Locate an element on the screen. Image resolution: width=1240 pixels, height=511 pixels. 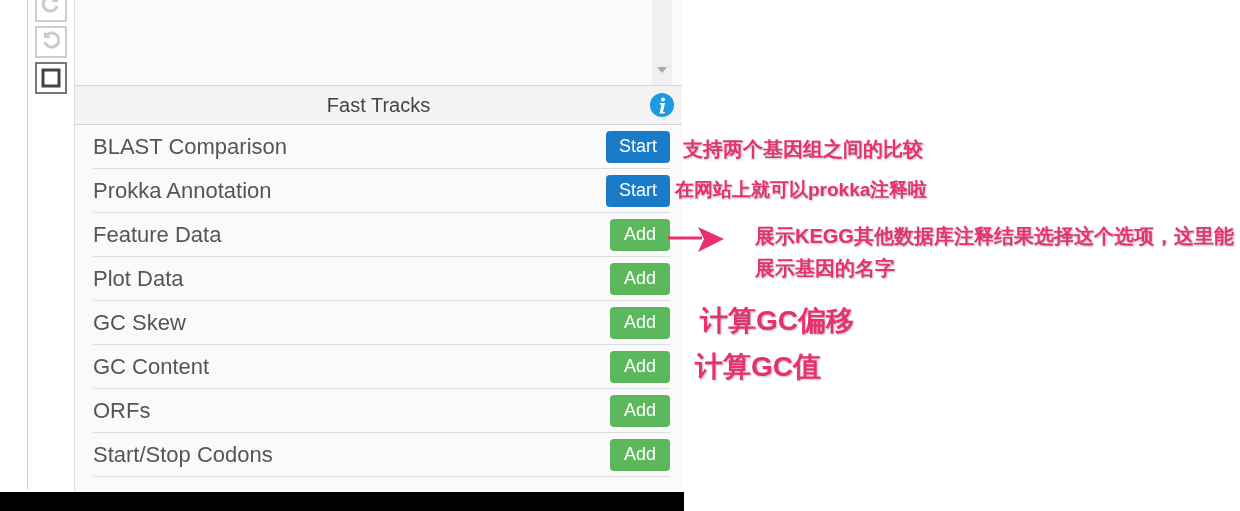
scrollbar is located at coordinates (662, 42).